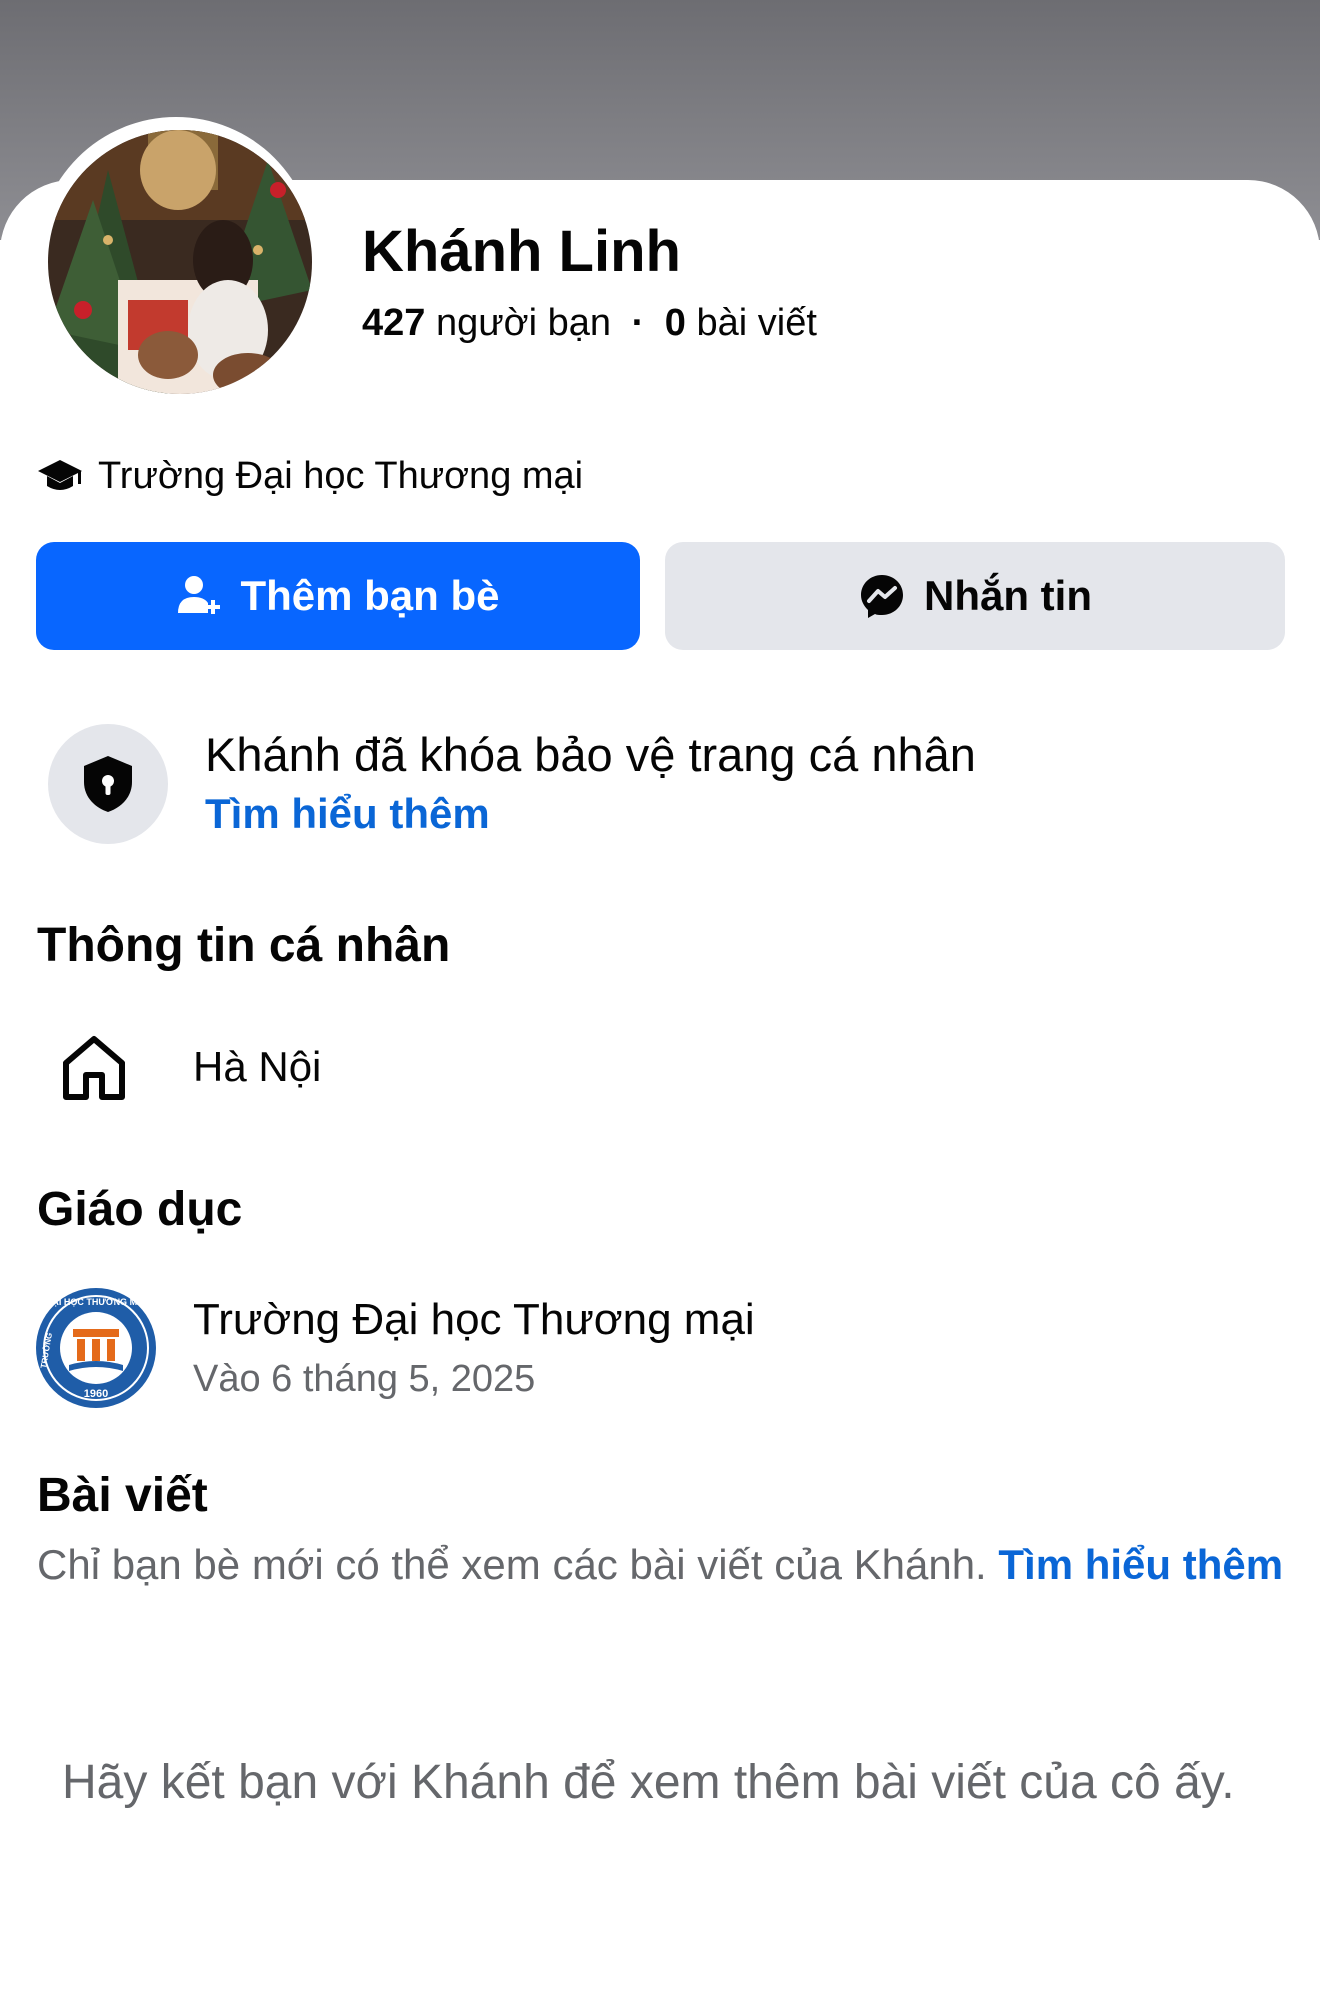 This screenshot has height=1997, width=1320. Describe the element at coordinates (523, 323) in the screenshot. I see `friends-label: người bạn` at that location.